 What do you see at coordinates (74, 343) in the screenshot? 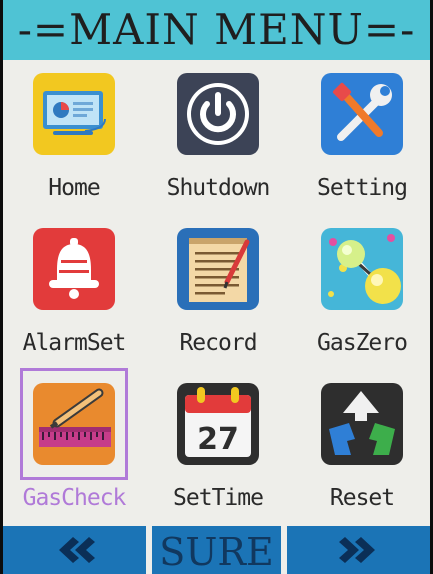
I see `menu-item-label: AlarmSet` at bounding box center [74, 343].